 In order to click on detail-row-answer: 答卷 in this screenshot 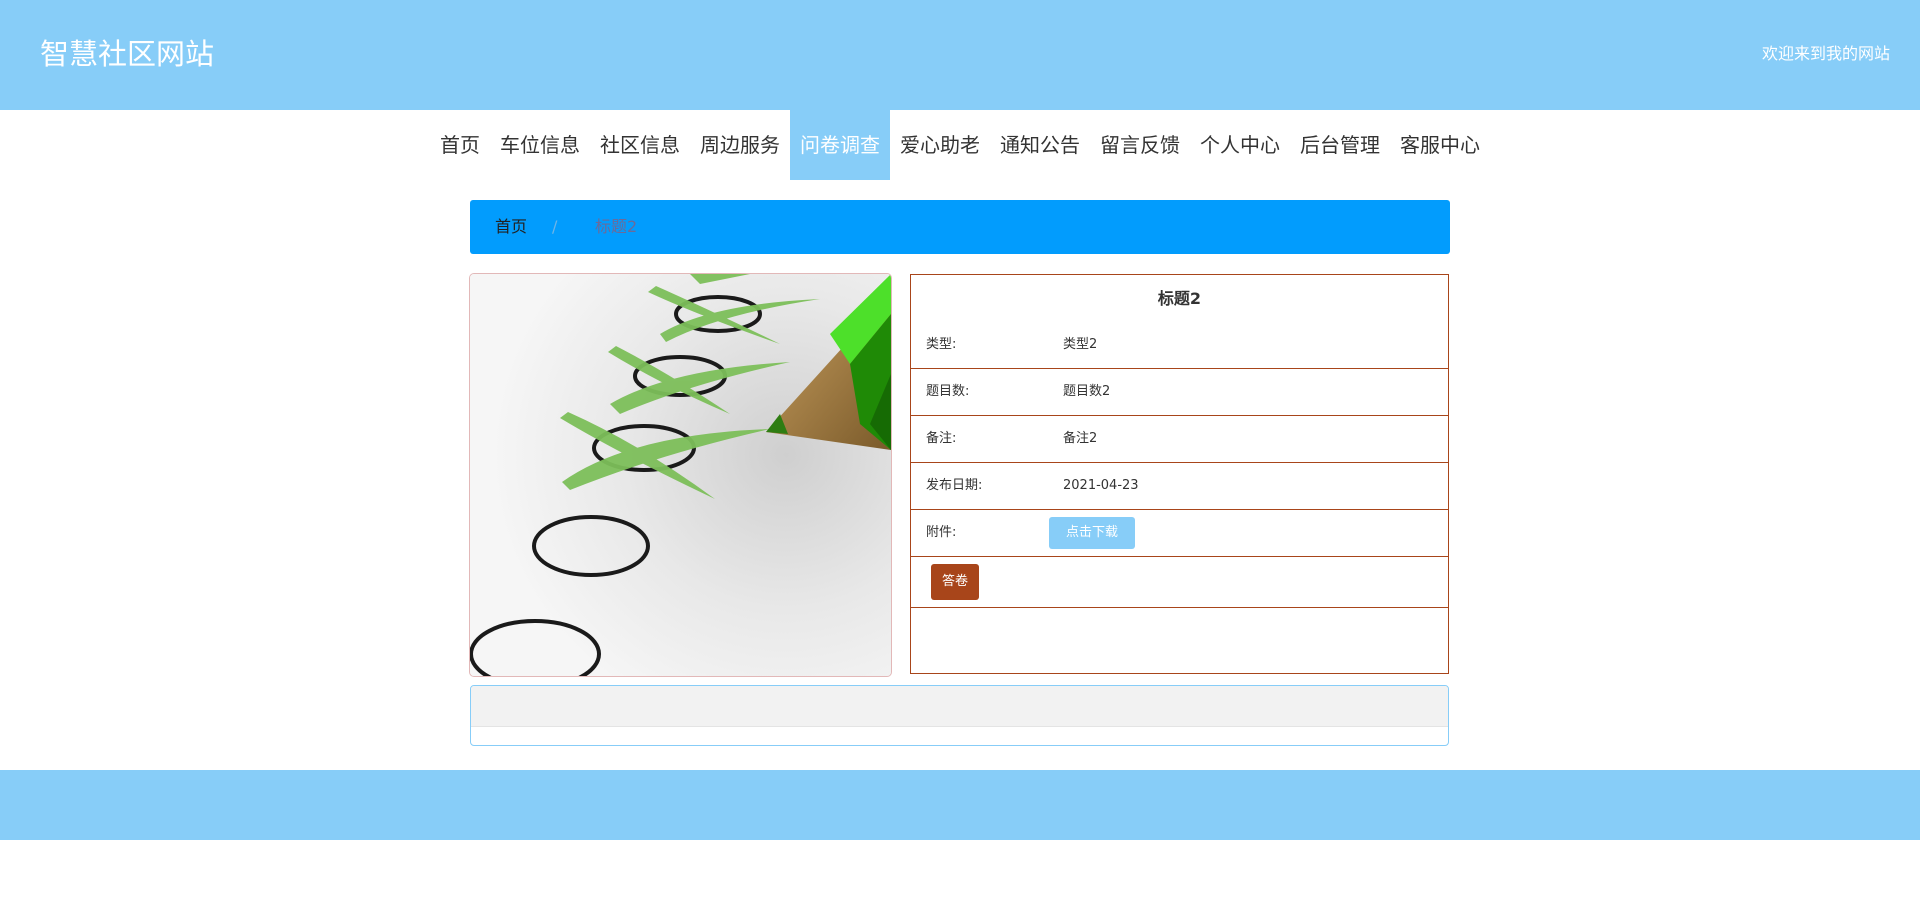, I will do `click(1179, 582)`.